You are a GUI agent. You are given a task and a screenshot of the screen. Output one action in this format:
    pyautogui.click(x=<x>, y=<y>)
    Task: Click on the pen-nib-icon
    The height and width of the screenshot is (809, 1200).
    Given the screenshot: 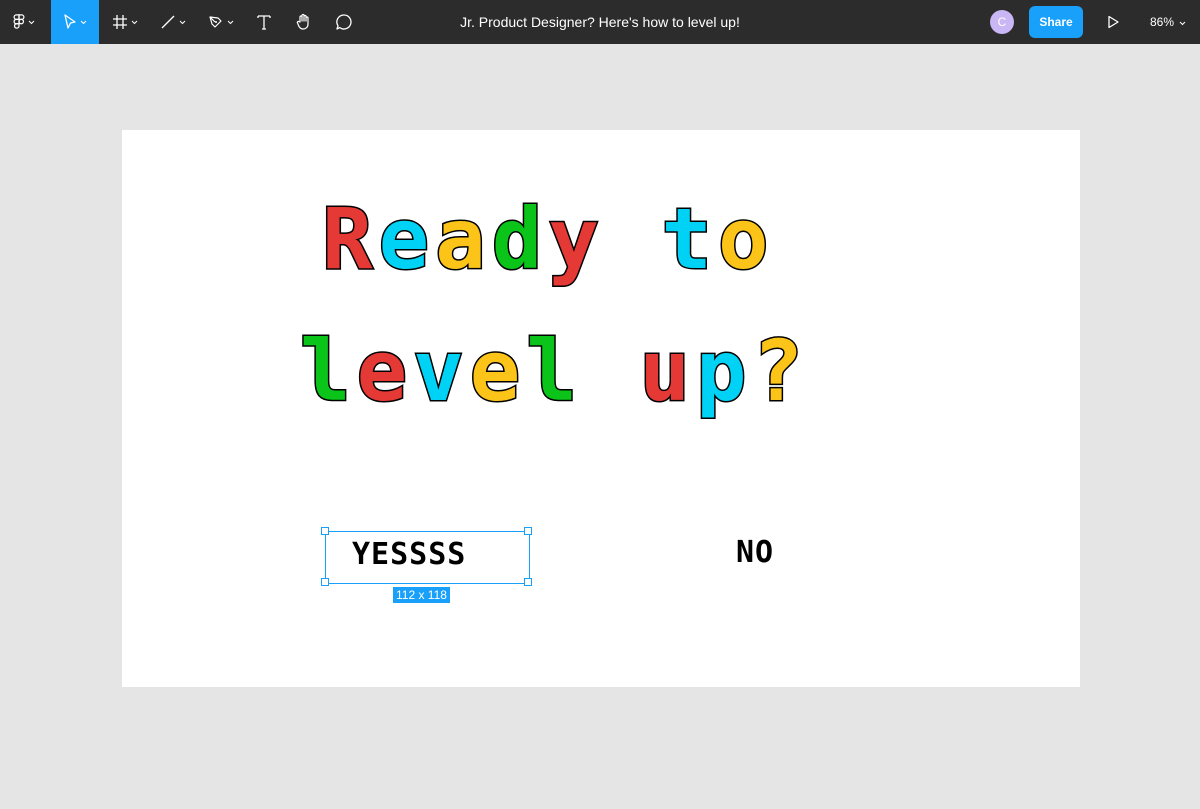 What is the action you would take?
    pyautogui.click(x=215, y=22)
    